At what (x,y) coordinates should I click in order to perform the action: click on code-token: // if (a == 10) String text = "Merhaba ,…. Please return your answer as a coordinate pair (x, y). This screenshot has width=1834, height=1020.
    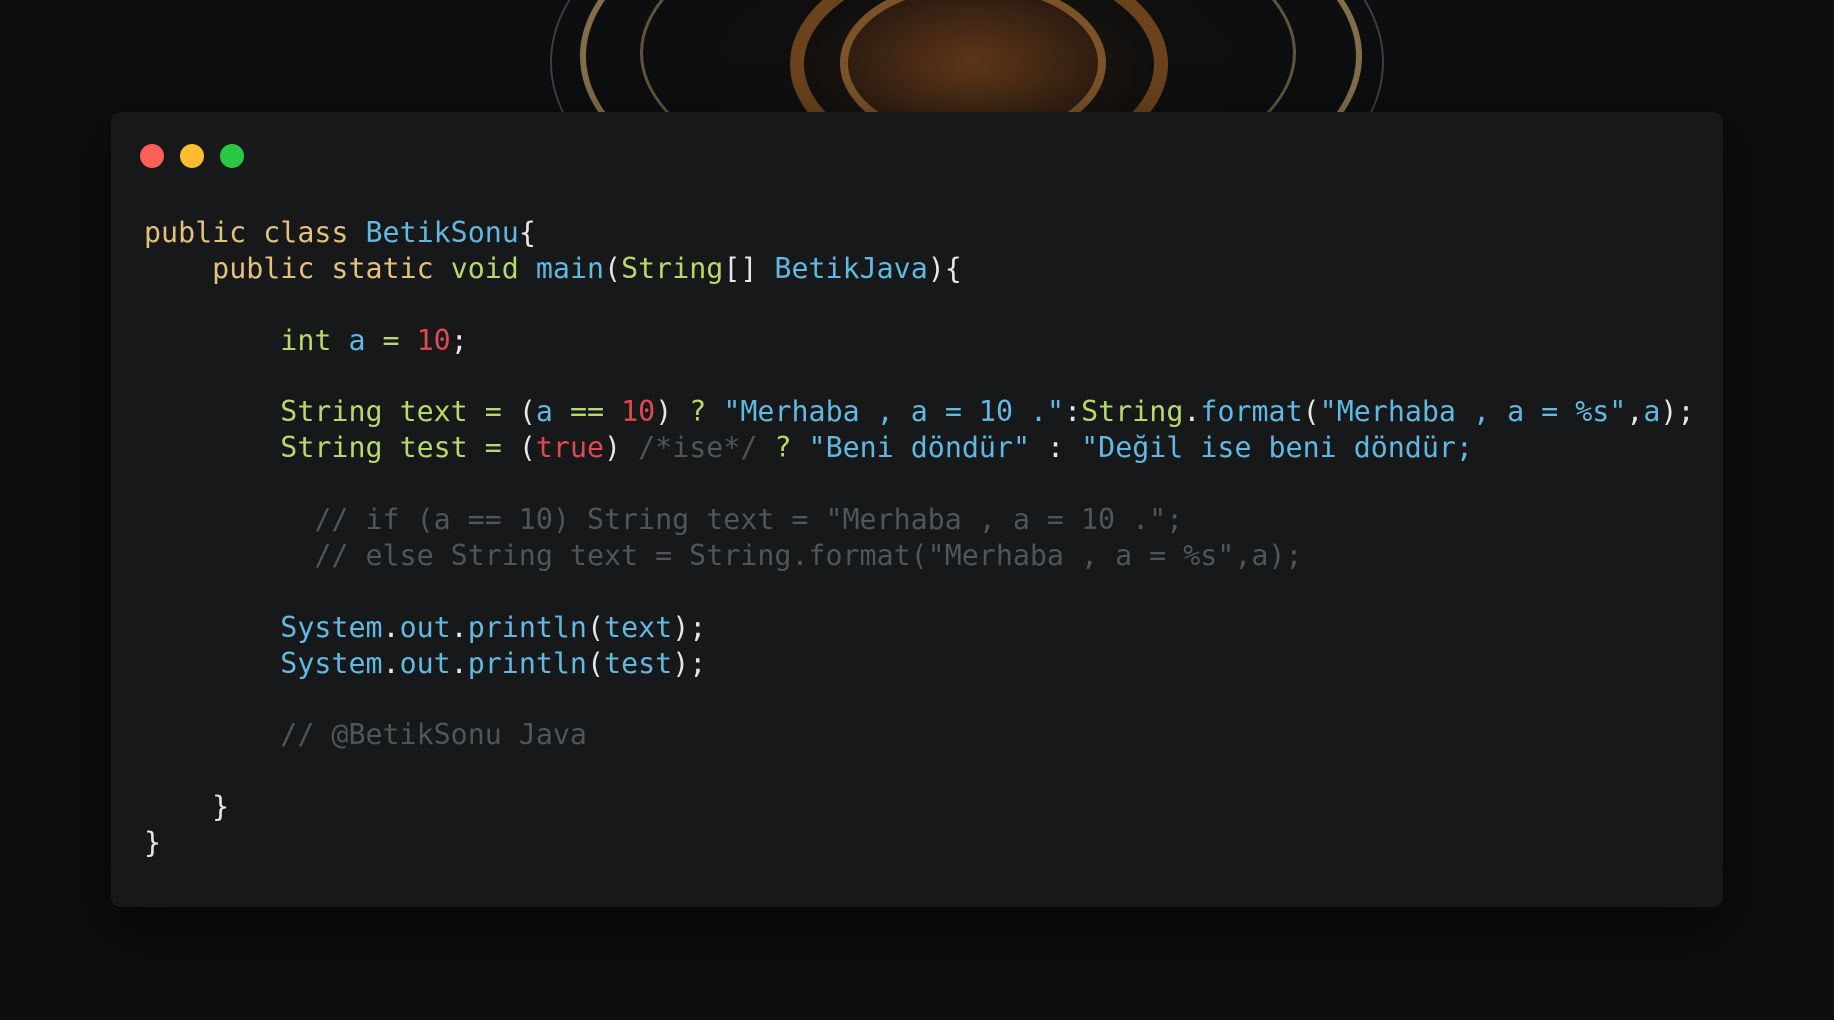
    Looking at the image, I should click on (749, 520).